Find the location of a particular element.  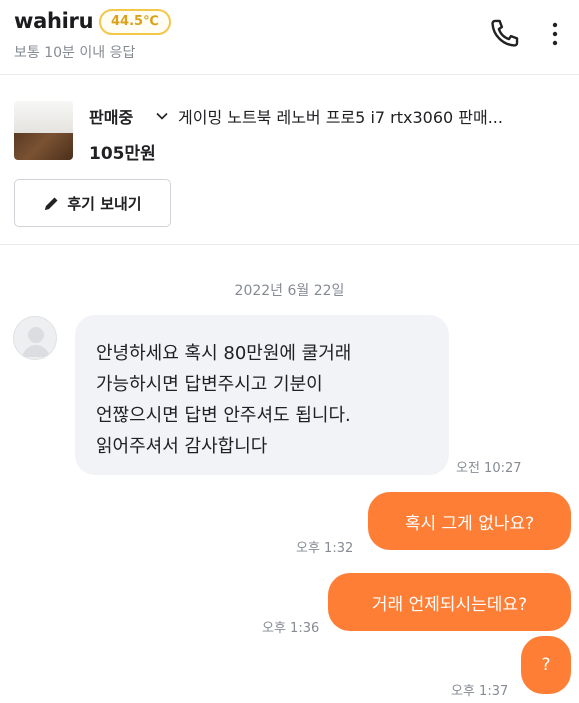

product-thumbnail is located at coordinates (43, 130).